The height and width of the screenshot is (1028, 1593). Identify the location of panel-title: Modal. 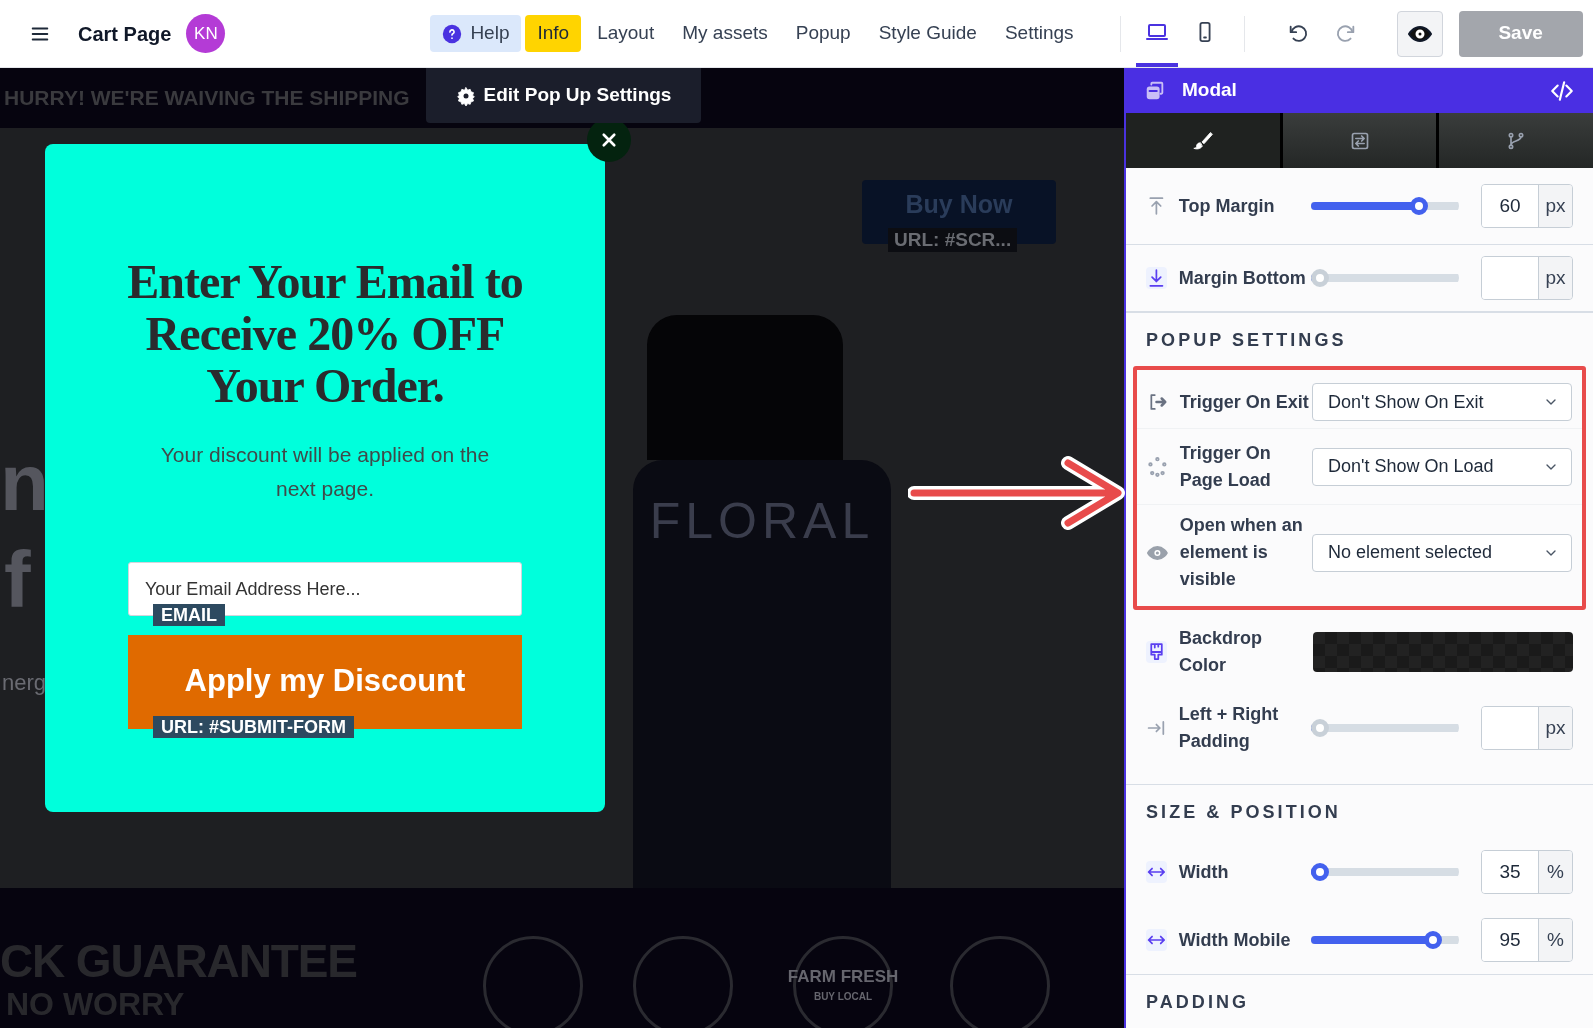
(1209, 90).